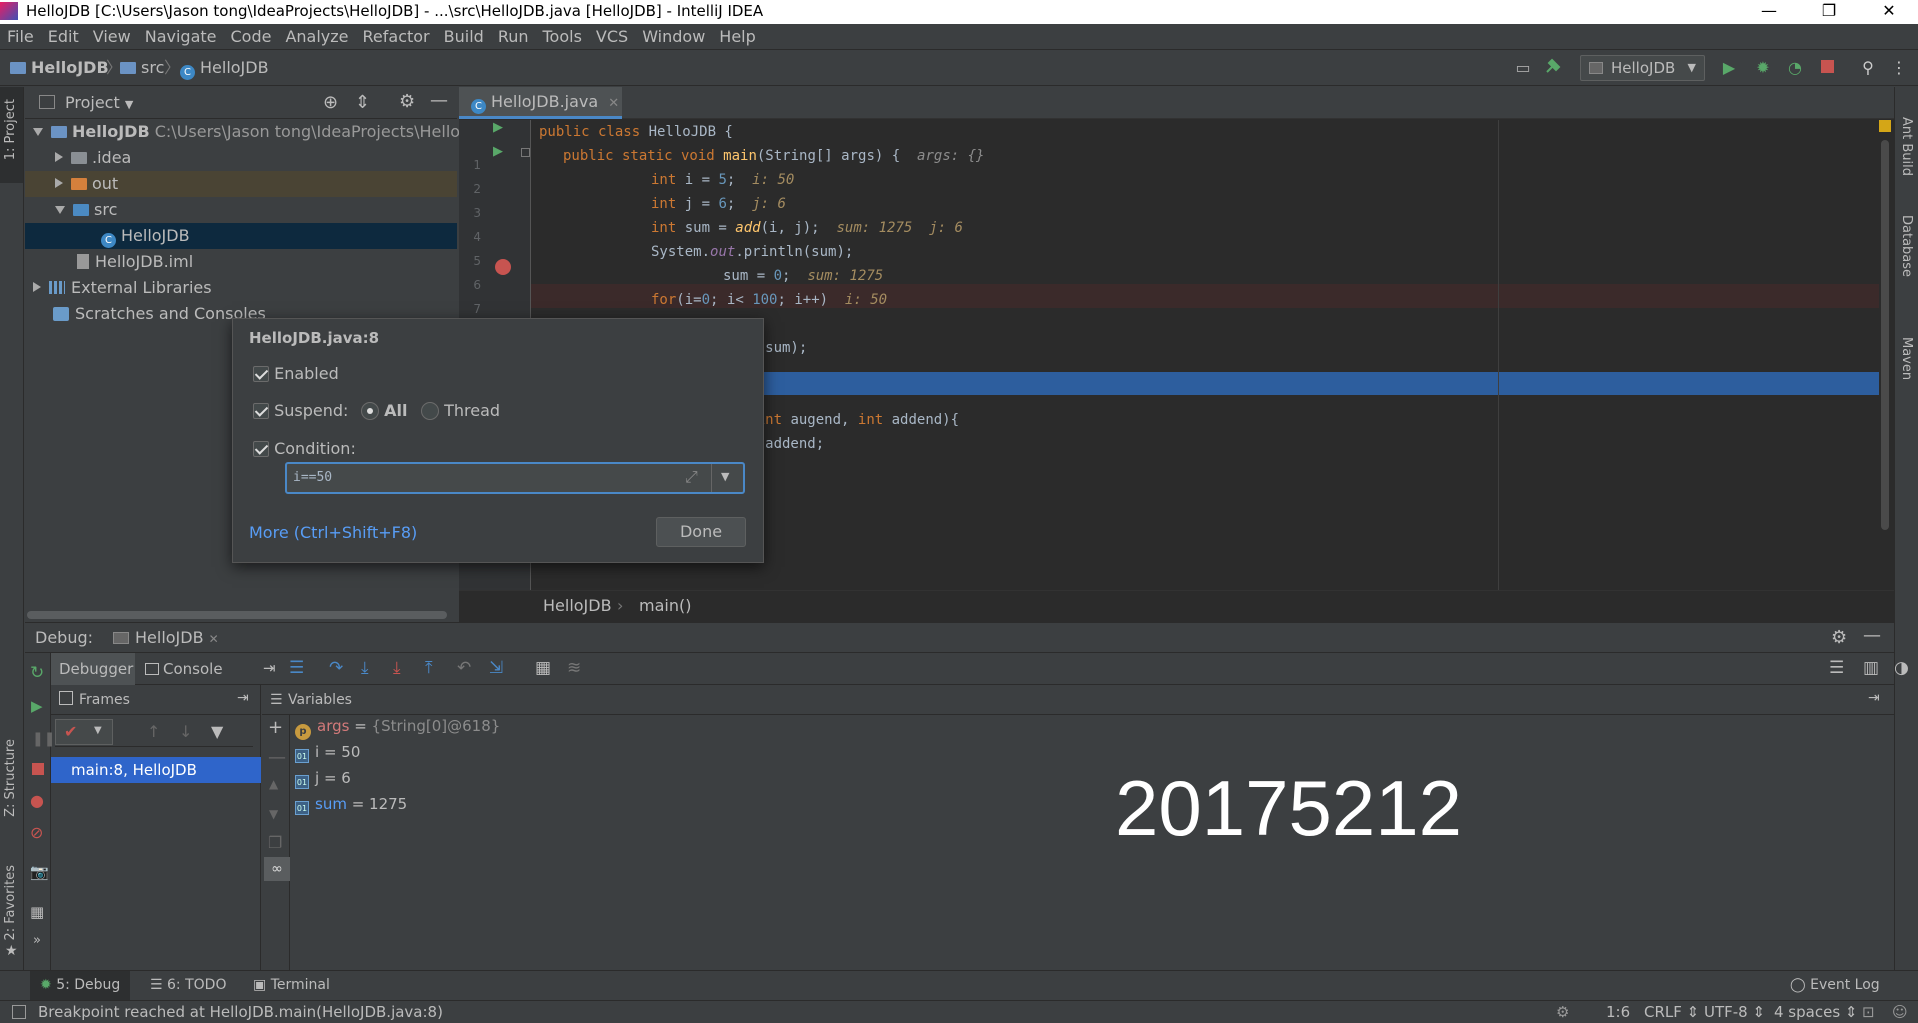 This screenshot has width=1918, height=1023. I want to click on editor-tab-hellojdb: C HelloJDB.java ✕, so click(540, 103).